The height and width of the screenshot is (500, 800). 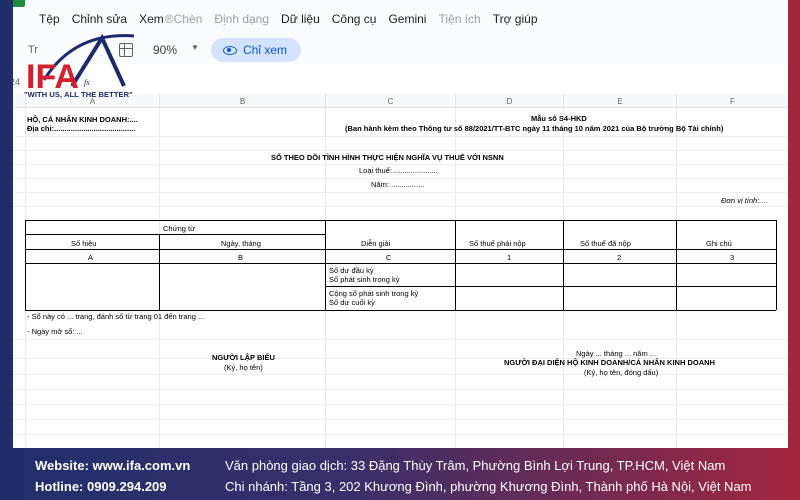 I want to click on menu-data: Dữ liệu, so click(x=300, y=19).